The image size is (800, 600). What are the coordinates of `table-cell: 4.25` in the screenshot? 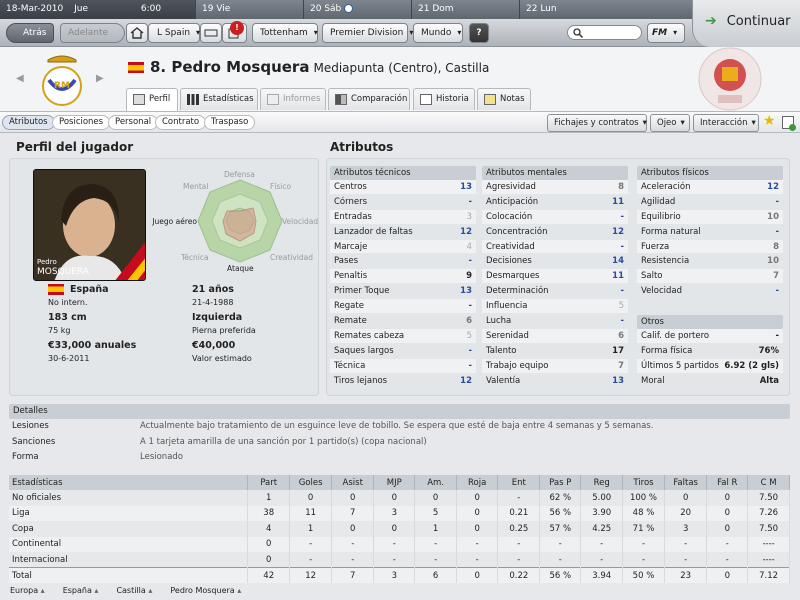 It's located at (602, 529).